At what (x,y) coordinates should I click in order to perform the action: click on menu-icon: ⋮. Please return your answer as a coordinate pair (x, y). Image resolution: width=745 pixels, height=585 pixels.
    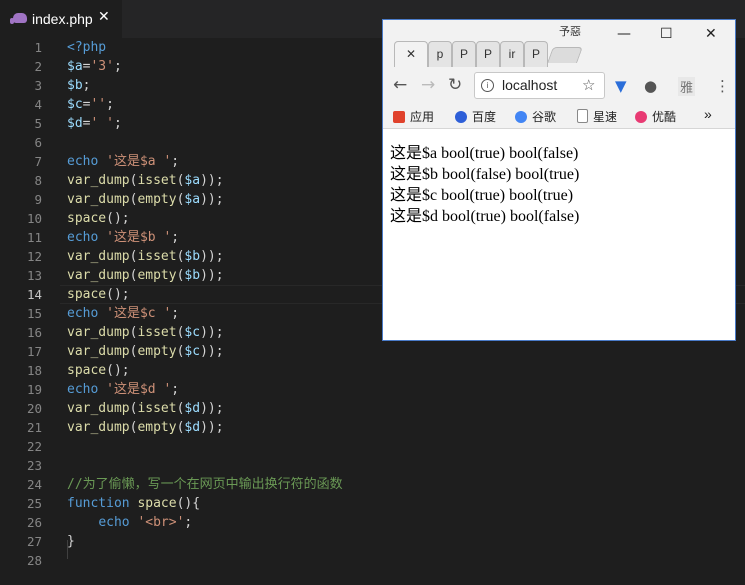
    Looking at the image, I should click on (722, 86).